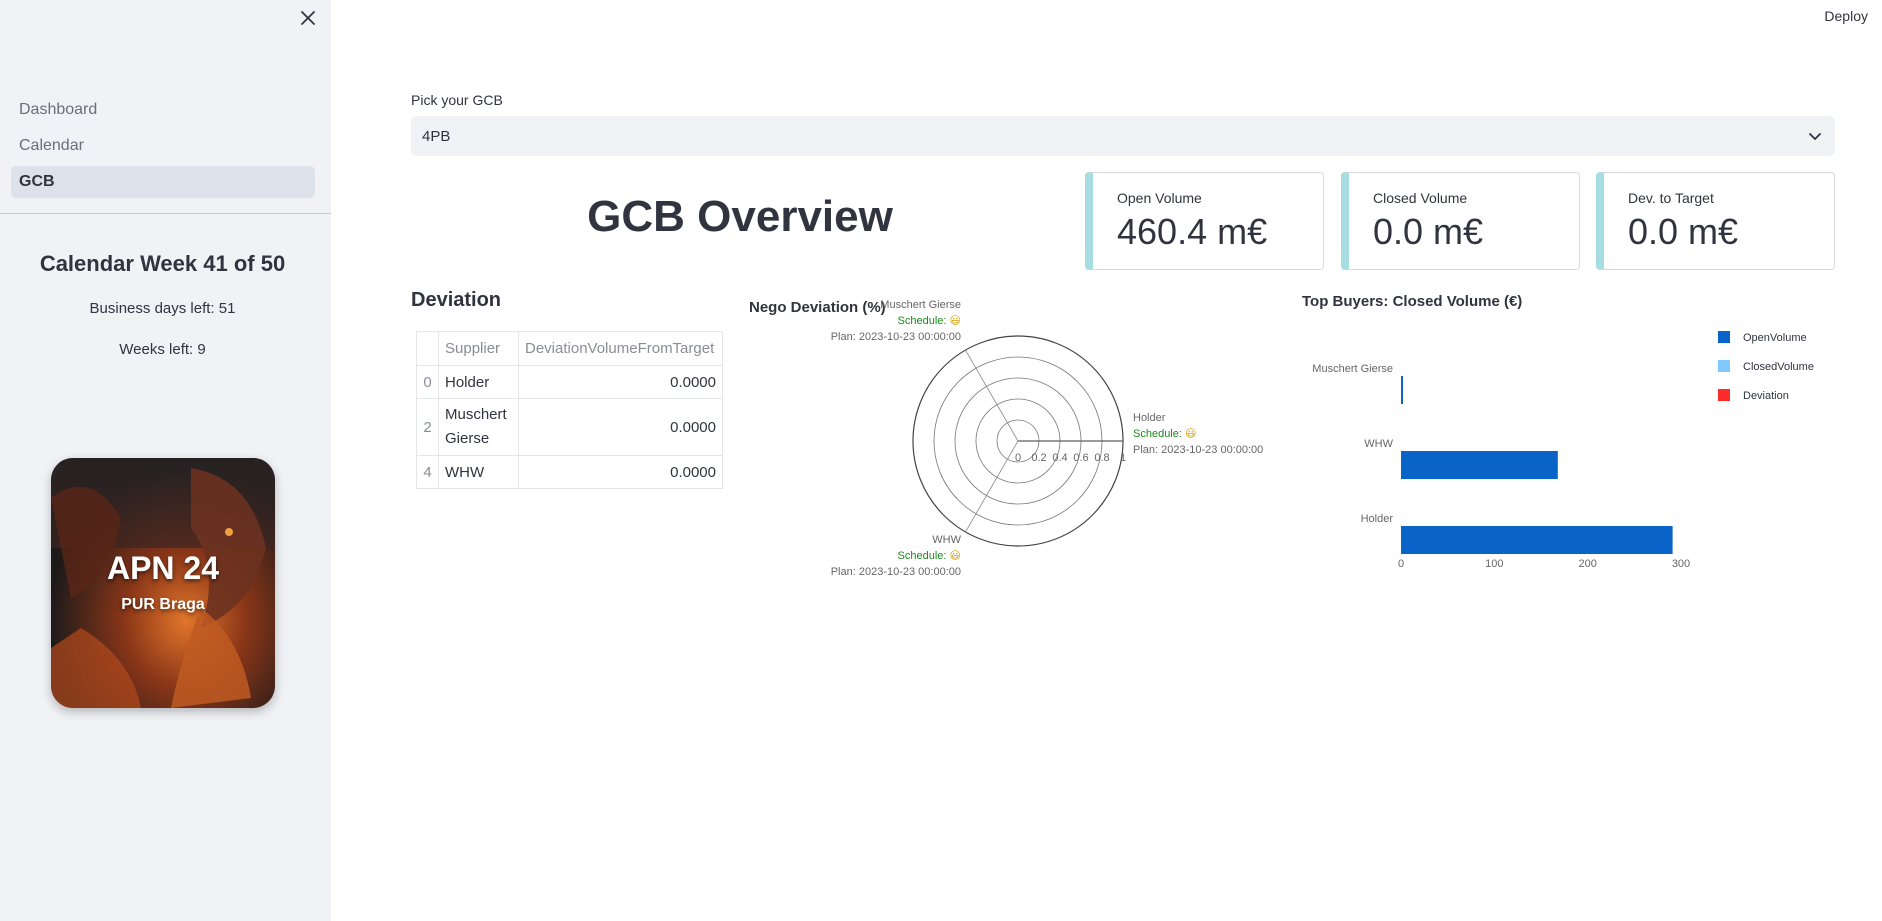 The height and width of the screenshot is (921, 1882). What do you see at coordinates (427, 382) in the screenshot?
I see `row-index: 0` at bounding box center [427, 382].